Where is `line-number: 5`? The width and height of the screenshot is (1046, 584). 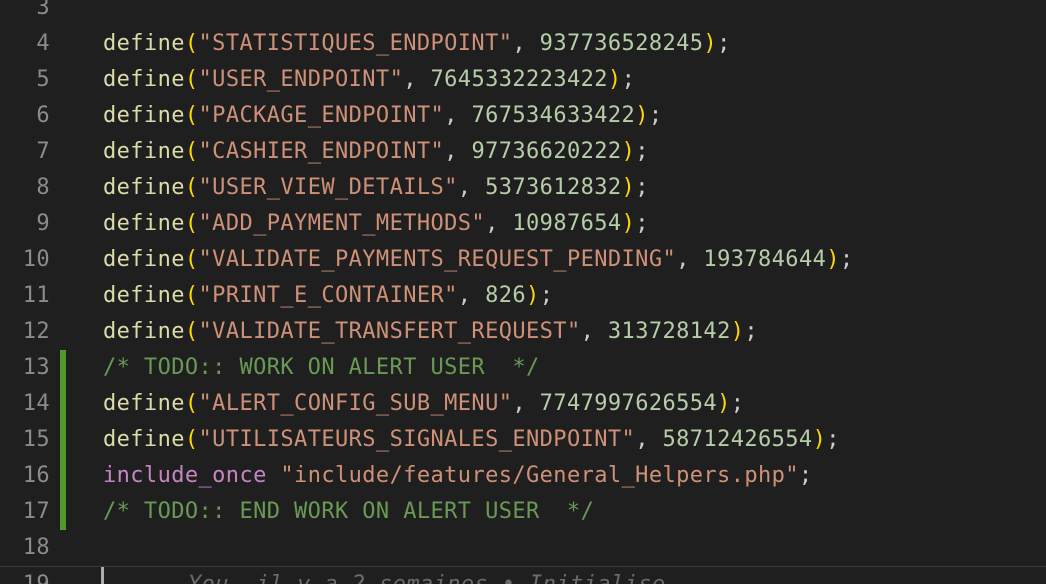 line-number: 5 is located at coordinates (43, 79).